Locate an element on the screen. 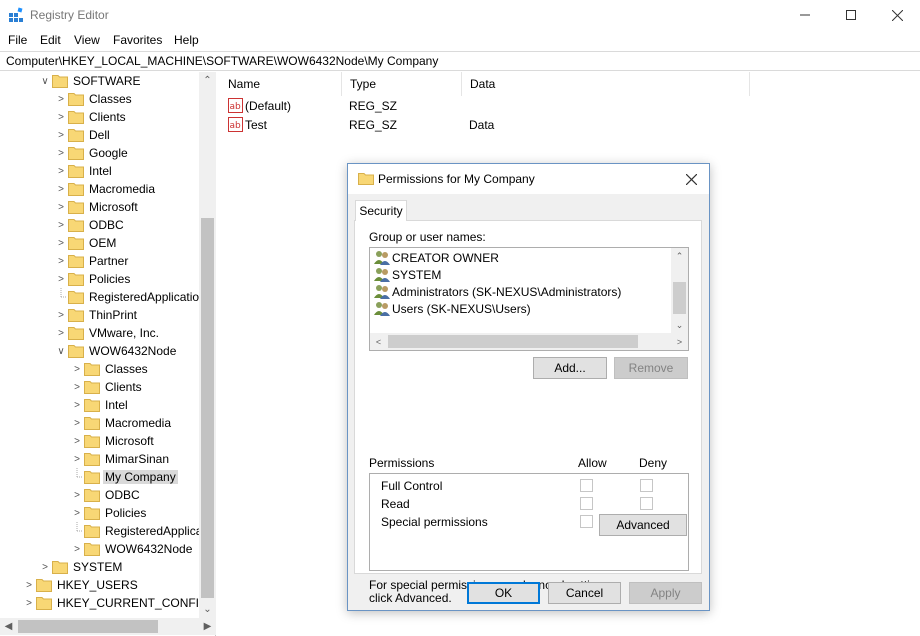 The width and height of the screenshot is (920, 636). tree-item: RegisteredApplicatio is located at coordinates (127, 297).